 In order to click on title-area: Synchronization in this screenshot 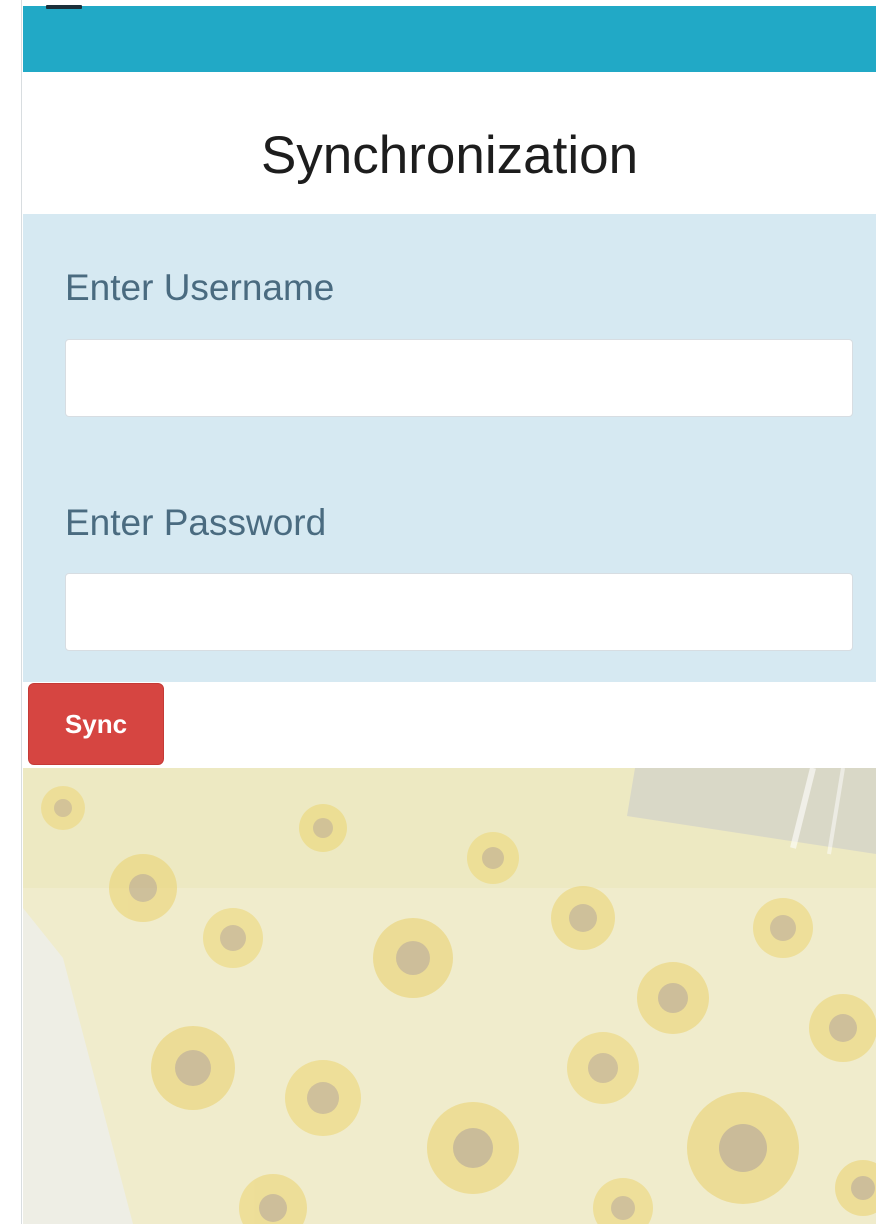, I will do `click(449, 143)`.